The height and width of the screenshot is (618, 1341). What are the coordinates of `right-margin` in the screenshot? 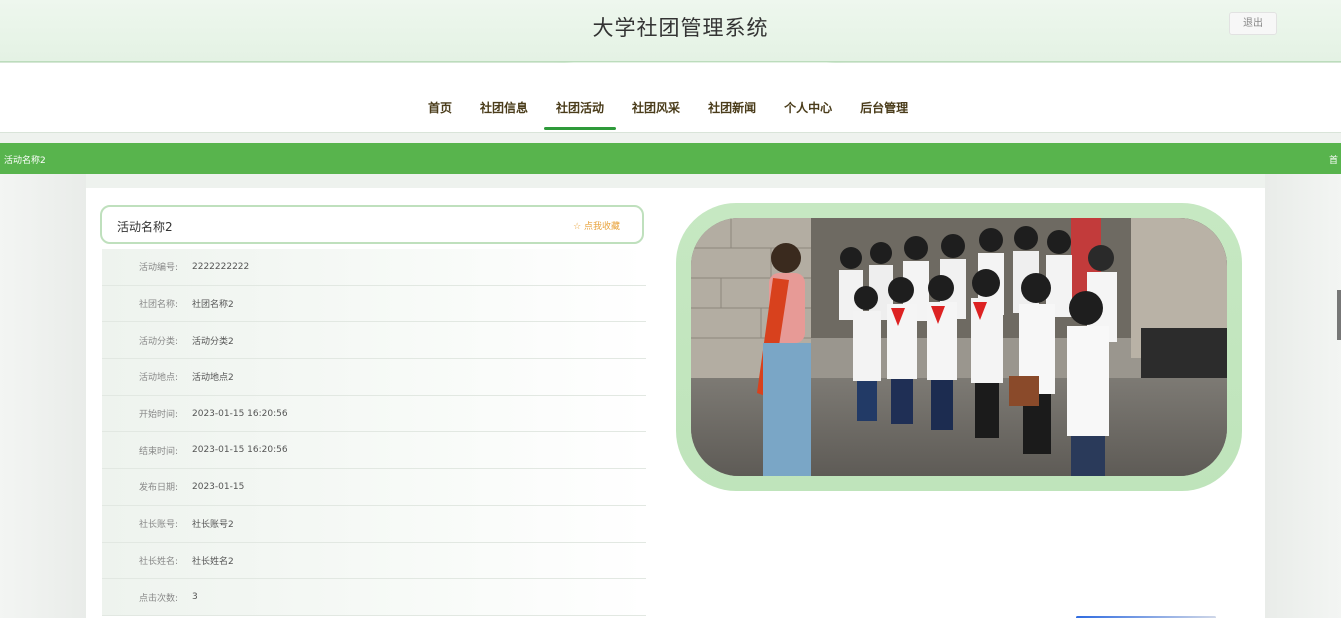 It's located at (1303, 396).